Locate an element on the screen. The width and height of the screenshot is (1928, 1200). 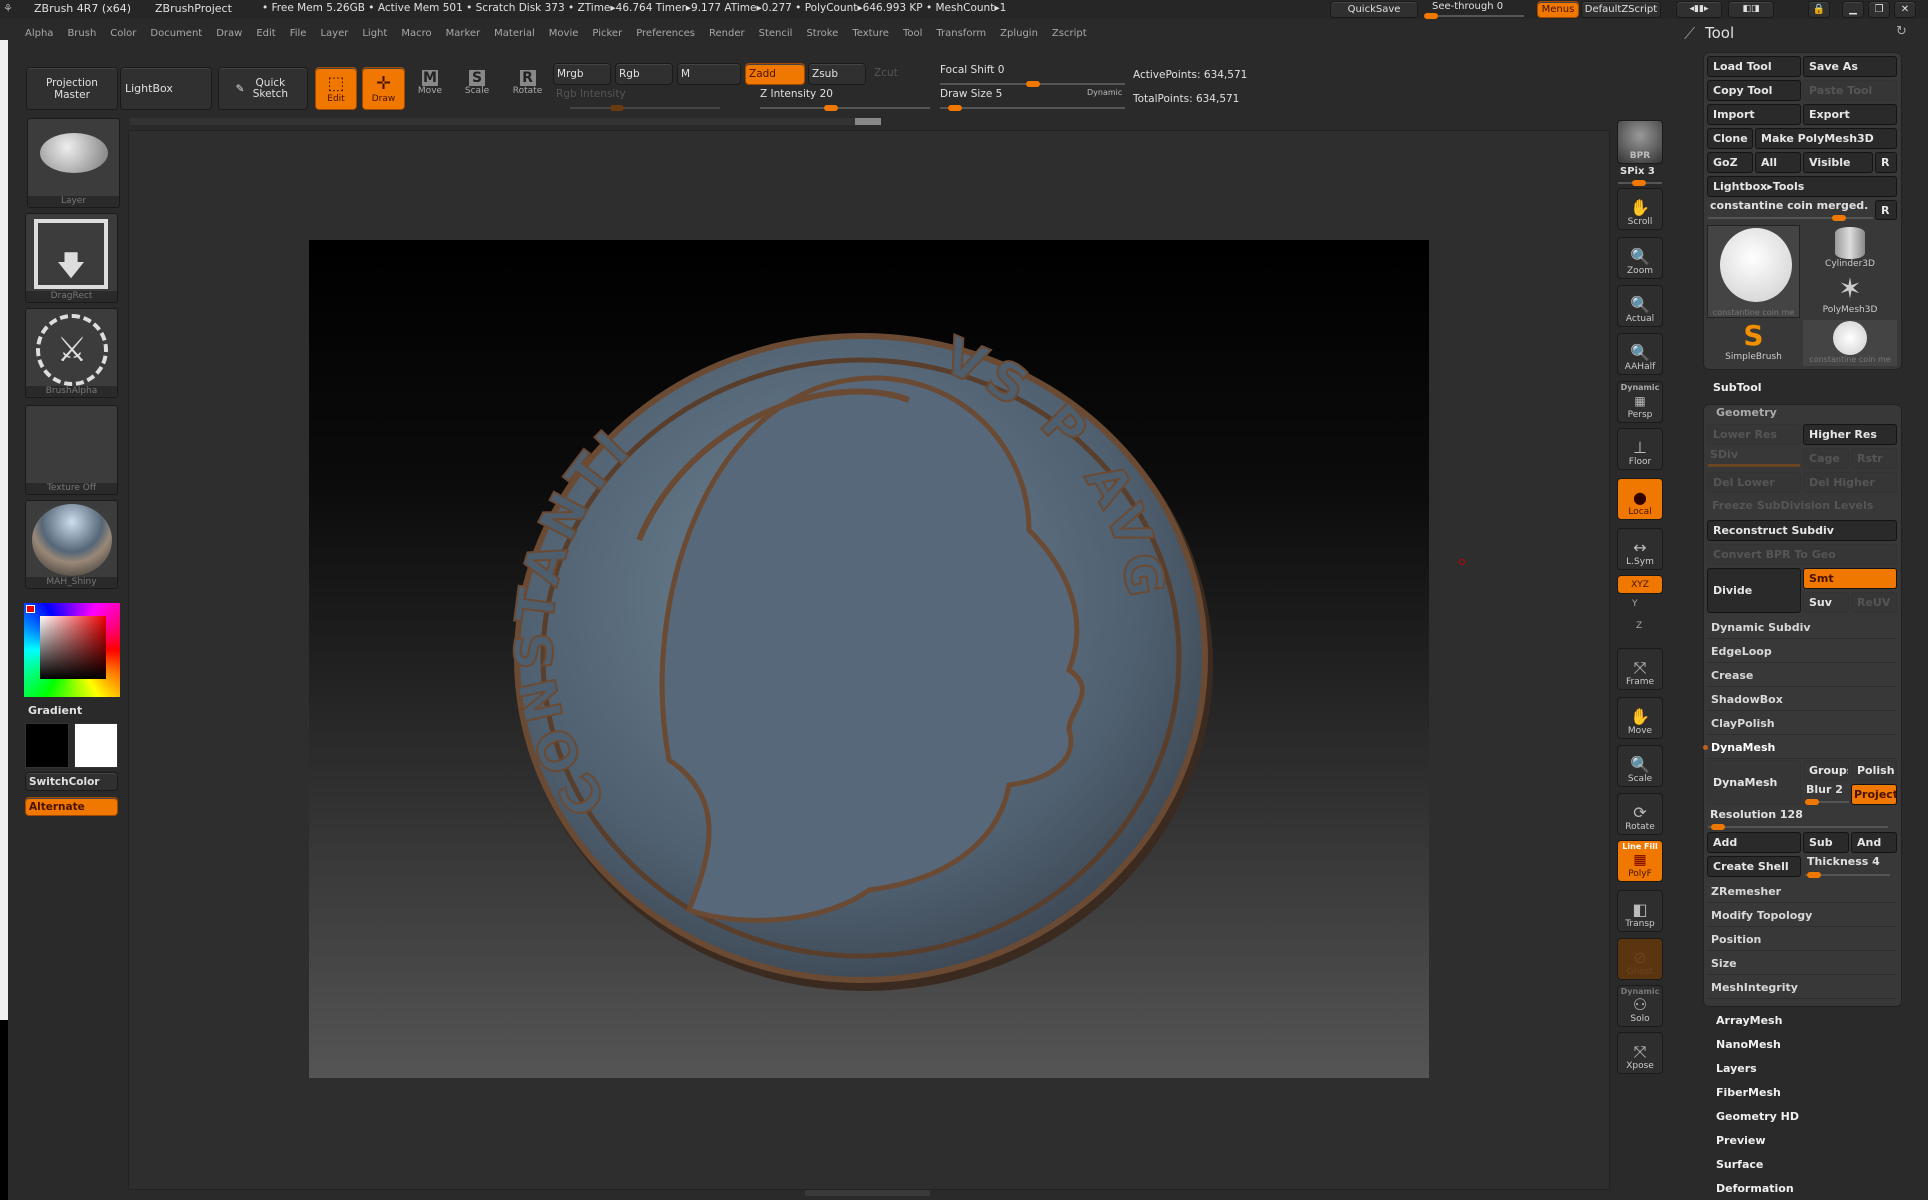
subpalette-modify-topology: Modify Topology is located at coordinates (1802, 915).